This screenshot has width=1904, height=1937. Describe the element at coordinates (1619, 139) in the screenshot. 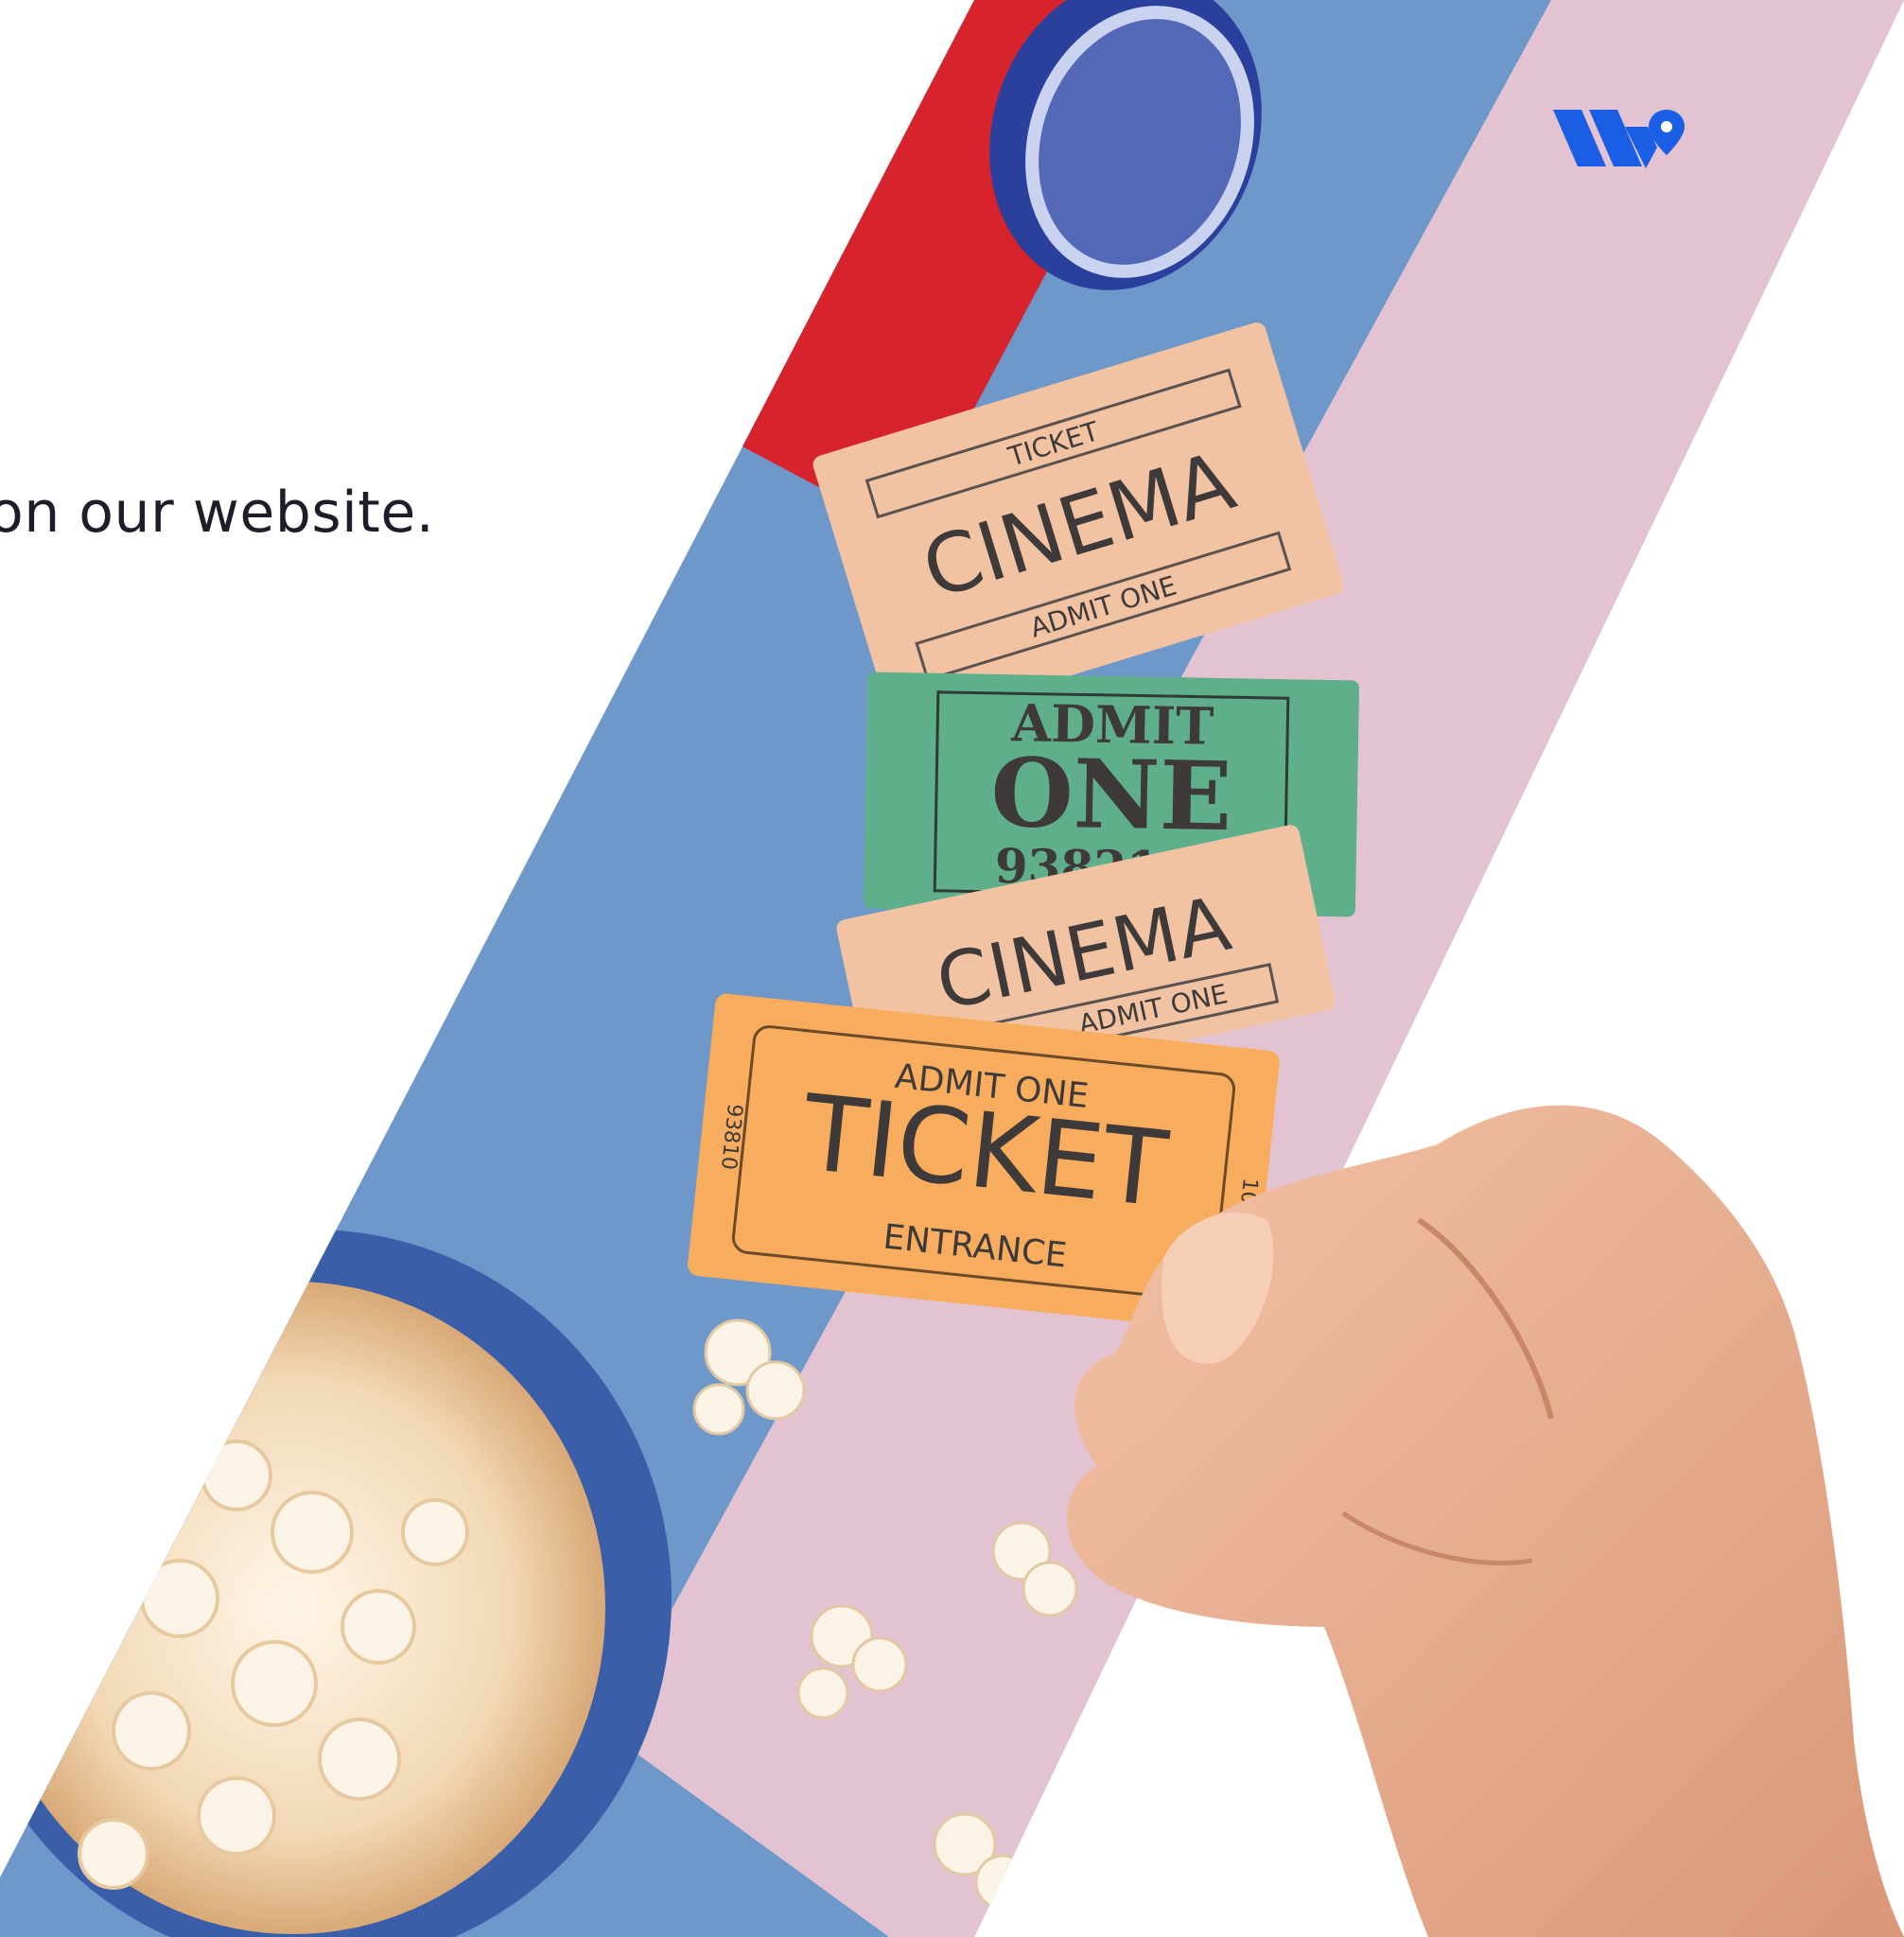

I see `w-location-pin-logo-icon` at that location.